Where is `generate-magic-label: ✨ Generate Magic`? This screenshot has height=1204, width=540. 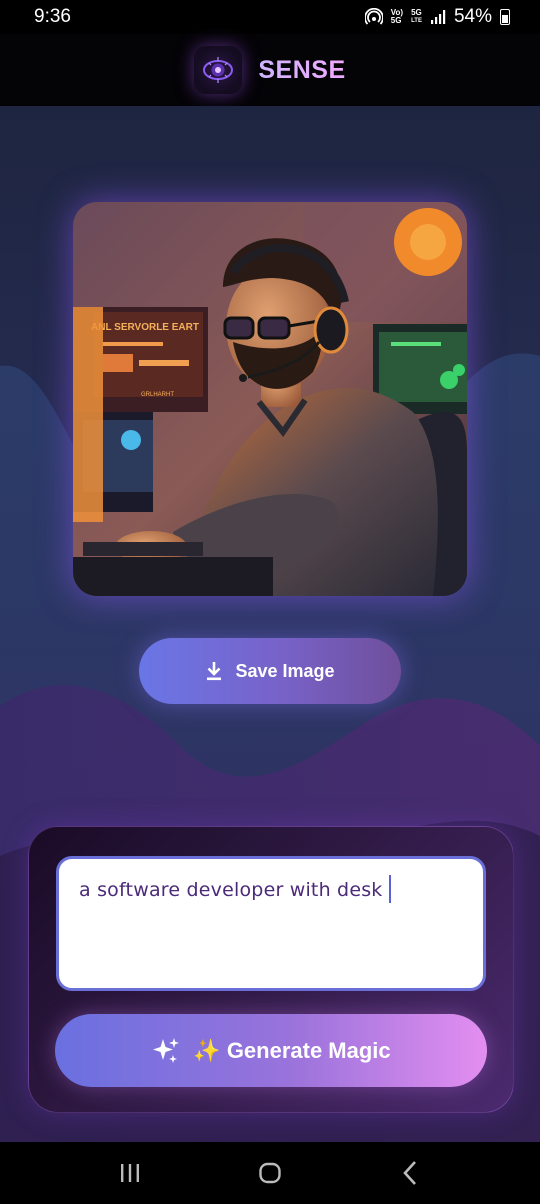 generate-magic-label: ✨ Generate Magic is located at coordinates (292, 1050).